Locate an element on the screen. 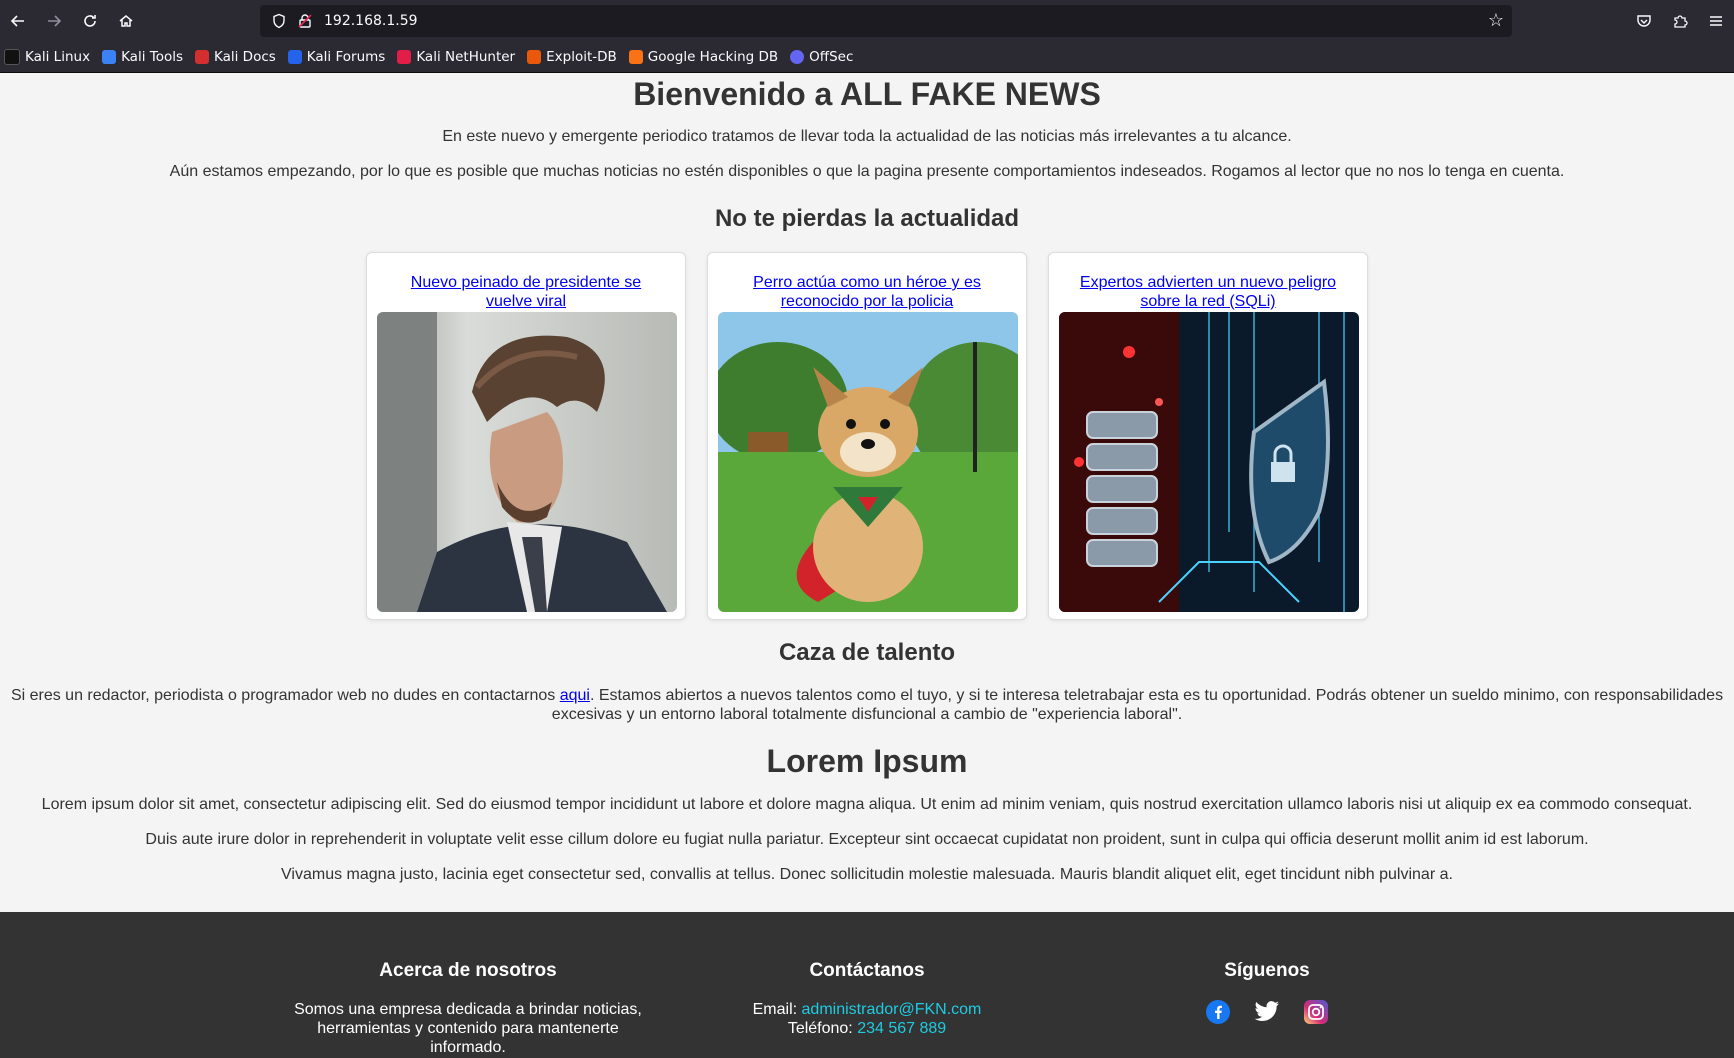 The height and width of the screenshot is (1058, 1734). twitter-icon is located at coordinates (1267, 1014).